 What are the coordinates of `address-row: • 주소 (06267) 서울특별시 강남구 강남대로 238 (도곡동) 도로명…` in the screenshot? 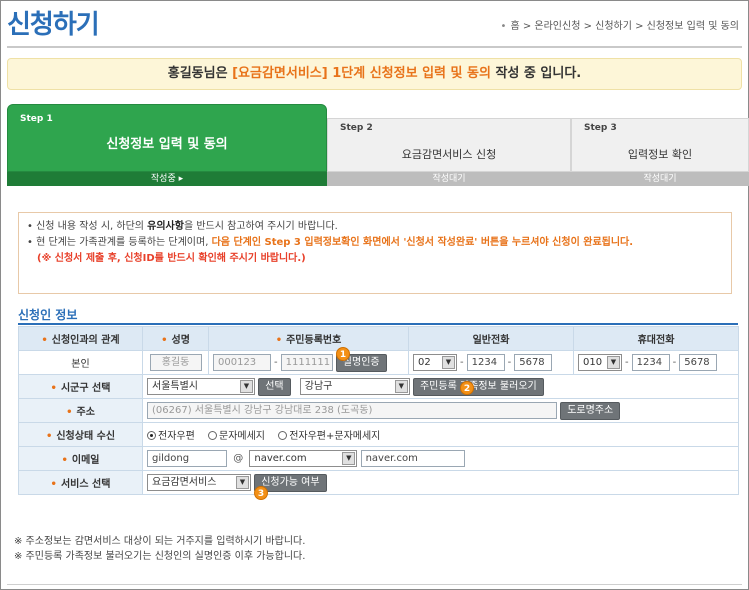 It's located at (378, 410).